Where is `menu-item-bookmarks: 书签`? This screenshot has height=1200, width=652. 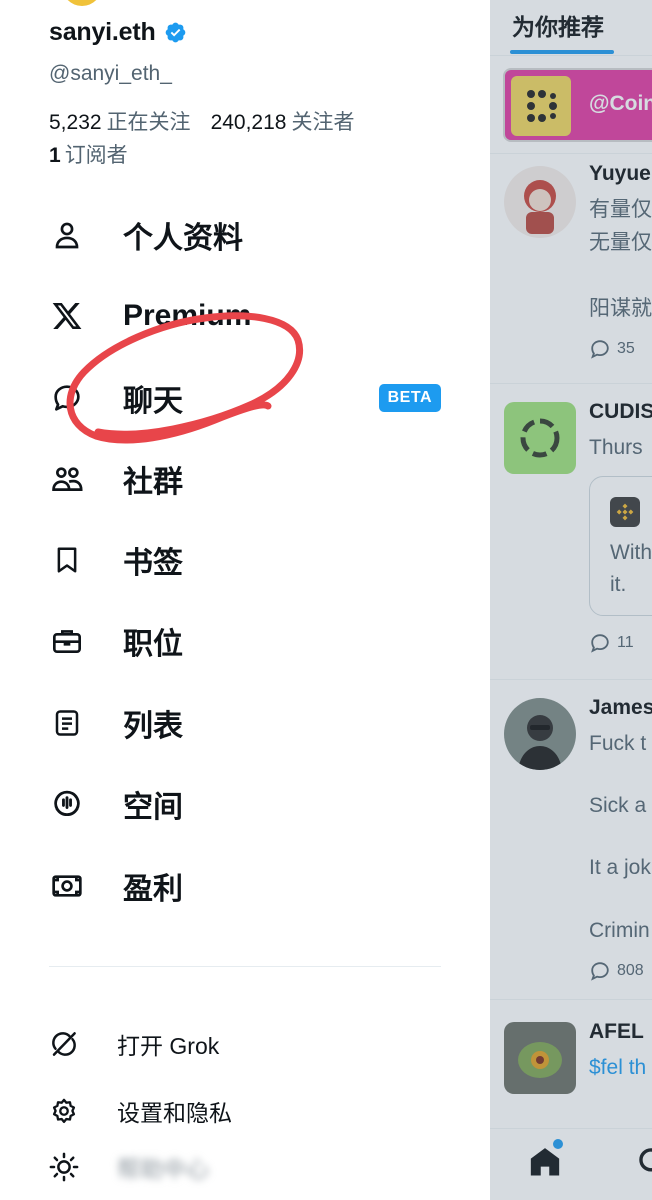
menu-item-bookmarks: 书签 is located at coordinates (245, 560).